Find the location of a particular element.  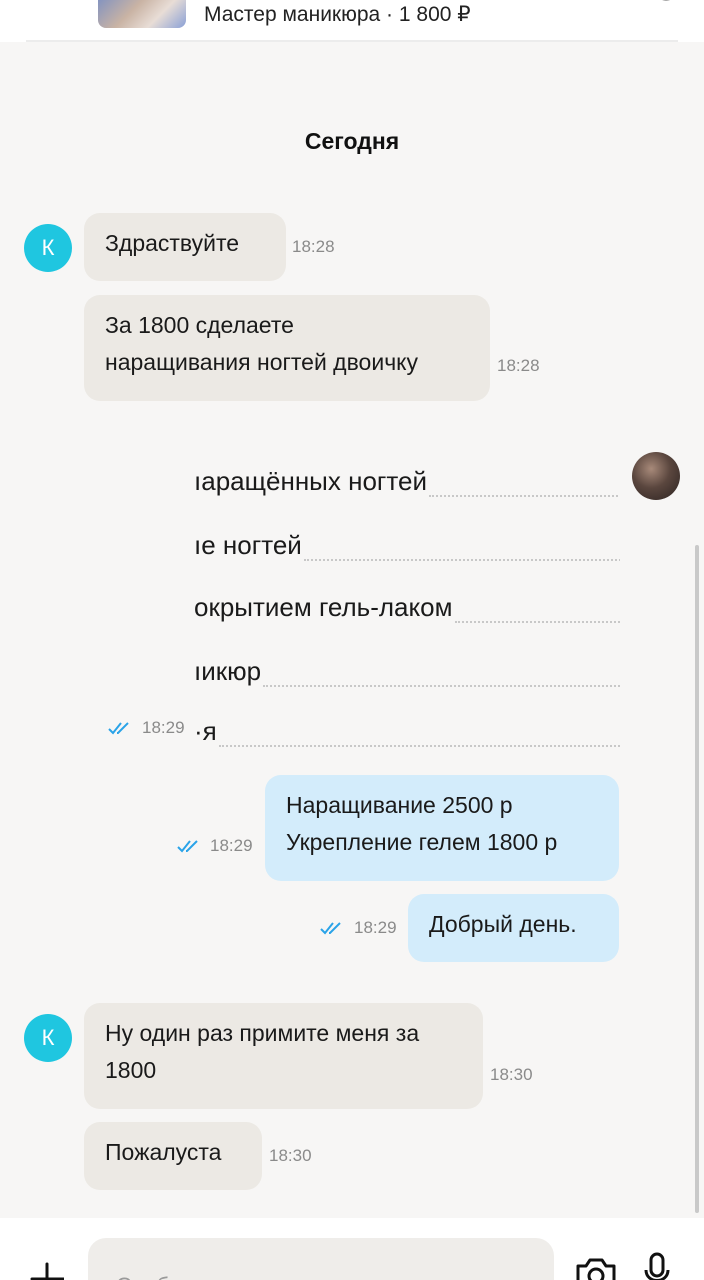

message-text-line: Ну один раз примите меня за is located at coordinates (262, 1033).